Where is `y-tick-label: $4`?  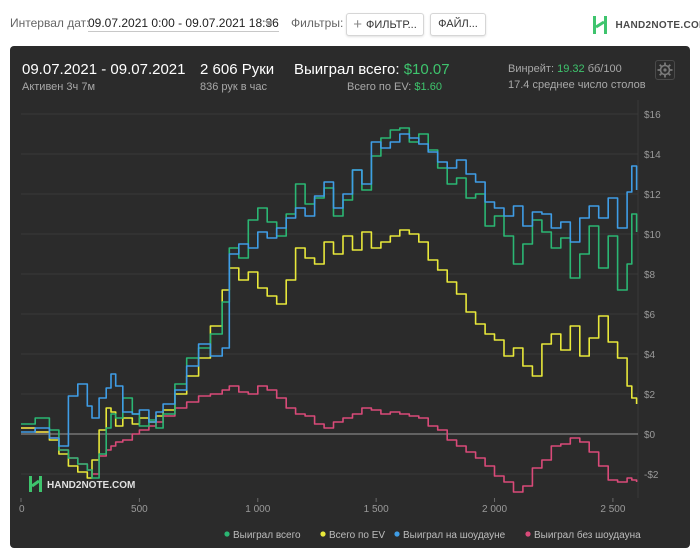 y-tick-label: $4 is located at coordinates (650, 355).